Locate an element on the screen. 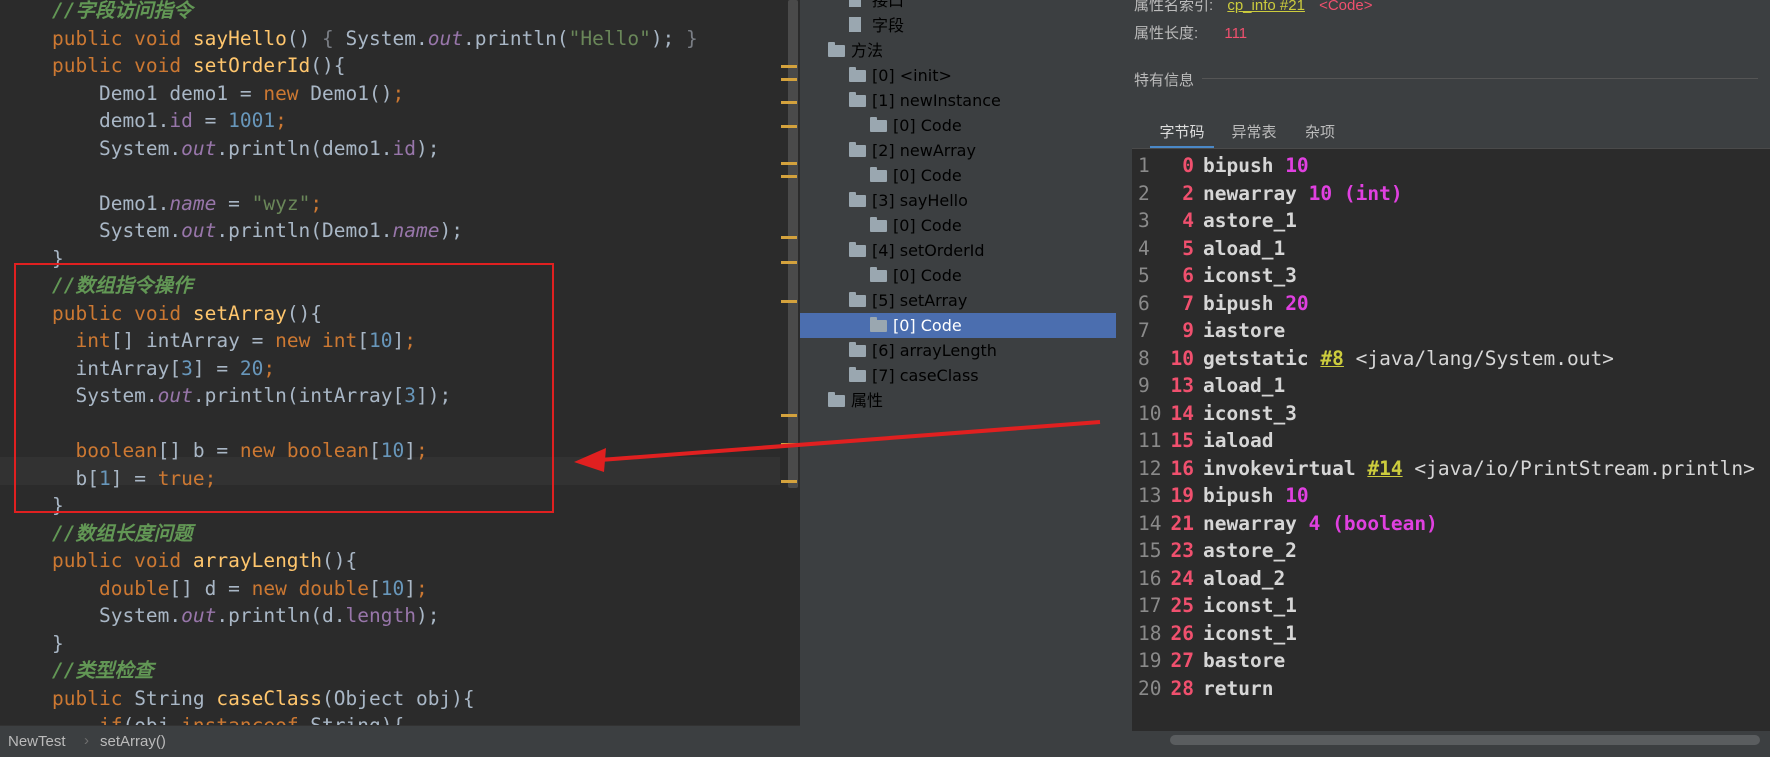 This screenshot has height=757, width=1770. code-line: Demo1.name = "wyz"; is located at coordinates (187, 204).